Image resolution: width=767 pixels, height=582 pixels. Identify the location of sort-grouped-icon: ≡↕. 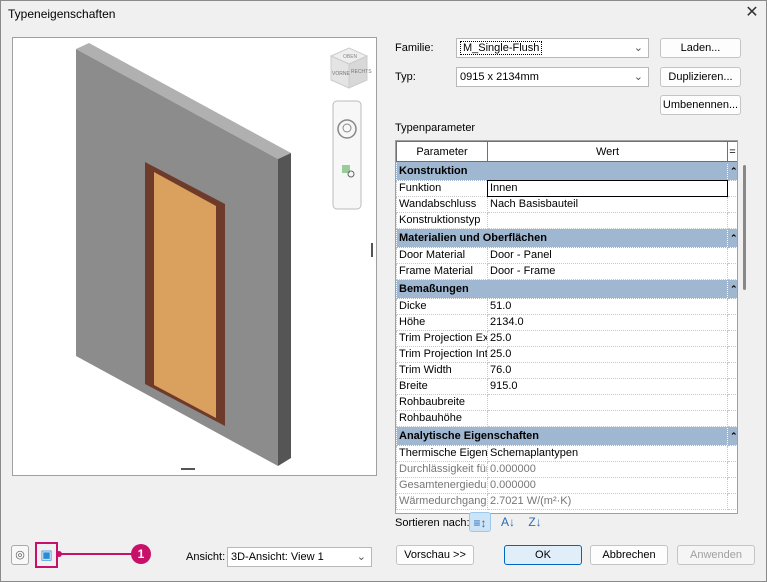
(480, 522).